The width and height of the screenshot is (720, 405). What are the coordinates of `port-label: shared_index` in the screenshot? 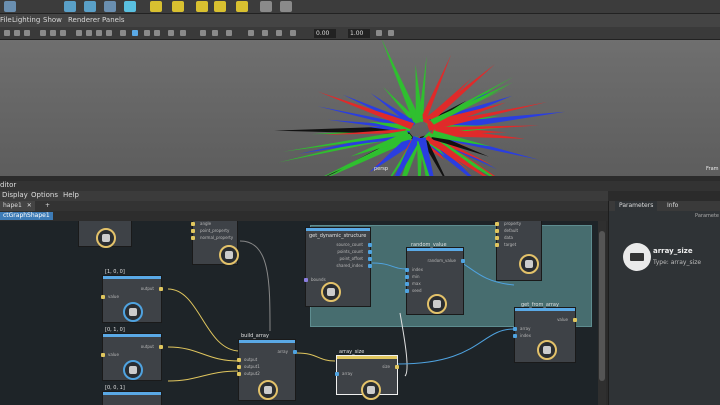 It's located at (349, 265).